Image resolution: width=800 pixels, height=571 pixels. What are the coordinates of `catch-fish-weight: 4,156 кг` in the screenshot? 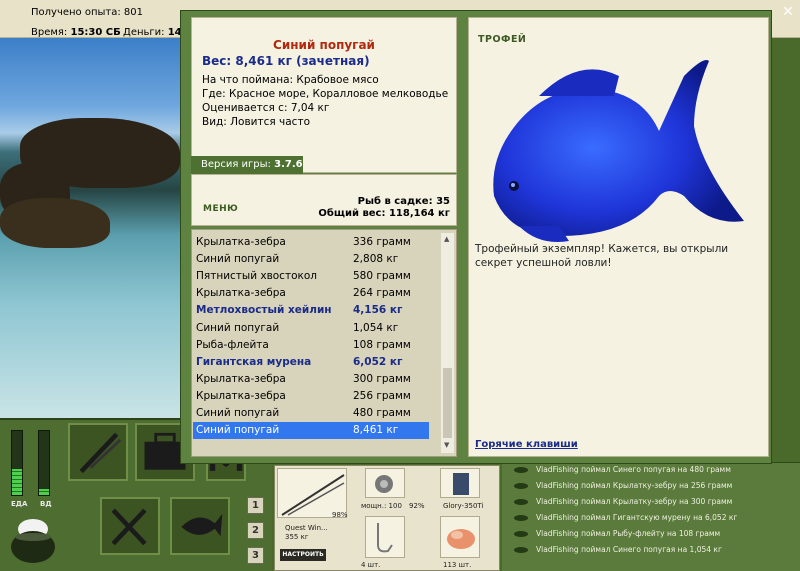 It's located at (378, 310).